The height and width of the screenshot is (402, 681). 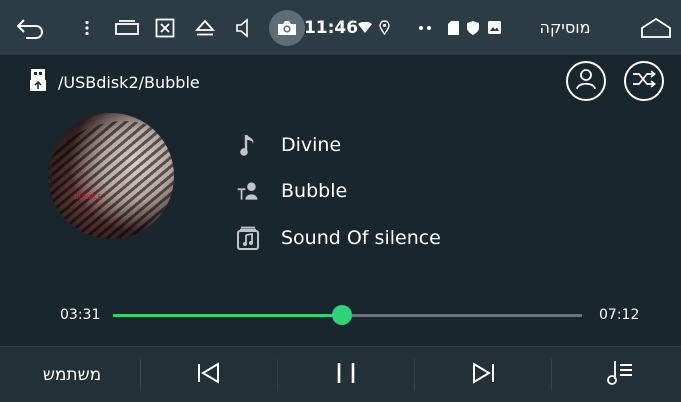 What do you see at coordinates (565, 27) in the screenshot?
I see `app-title: מוסיקה` at bounding box center [565, 27].